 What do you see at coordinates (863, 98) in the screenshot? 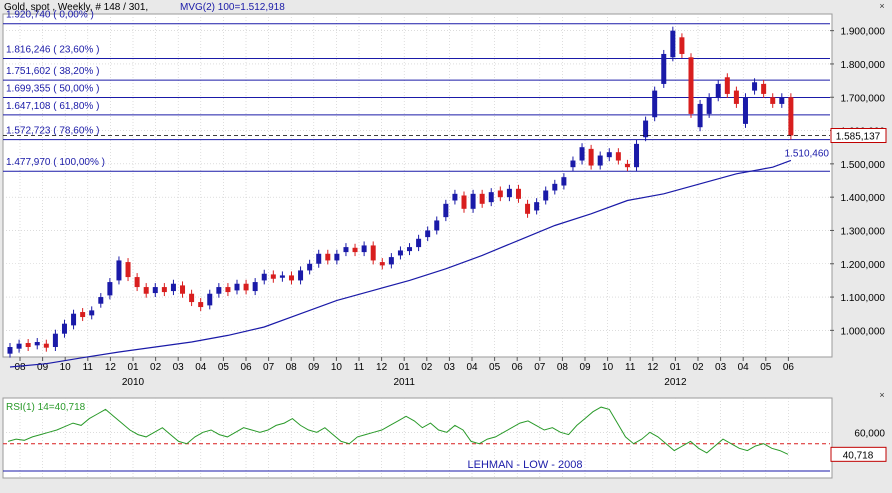
I see `y-tick-label: 1.700,000` at bounding box center [863, 98].